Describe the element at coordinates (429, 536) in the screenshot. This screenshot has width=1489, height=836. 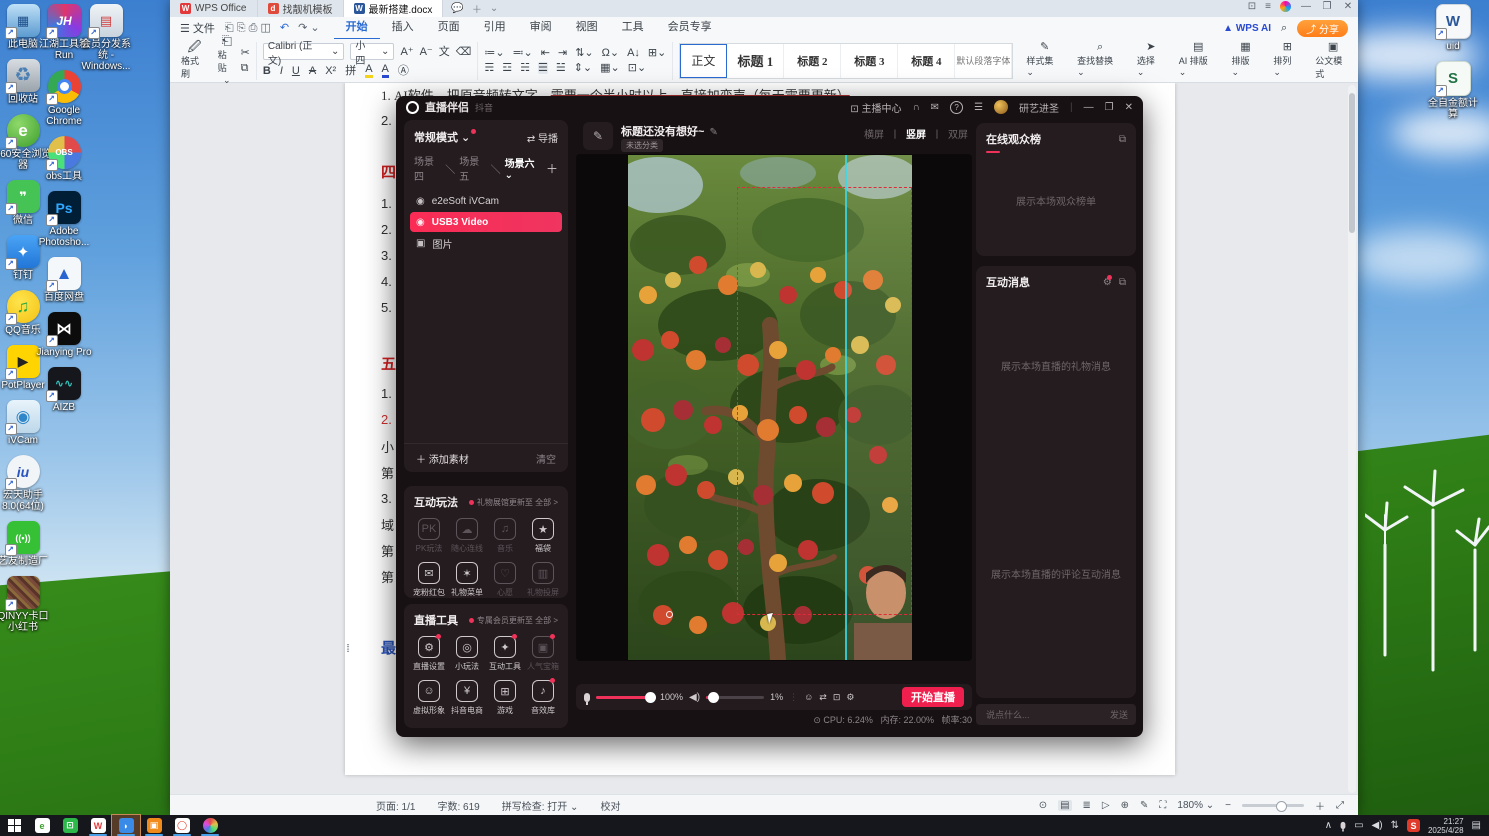
I see `feature-pk: PK PK玩法` at that location.